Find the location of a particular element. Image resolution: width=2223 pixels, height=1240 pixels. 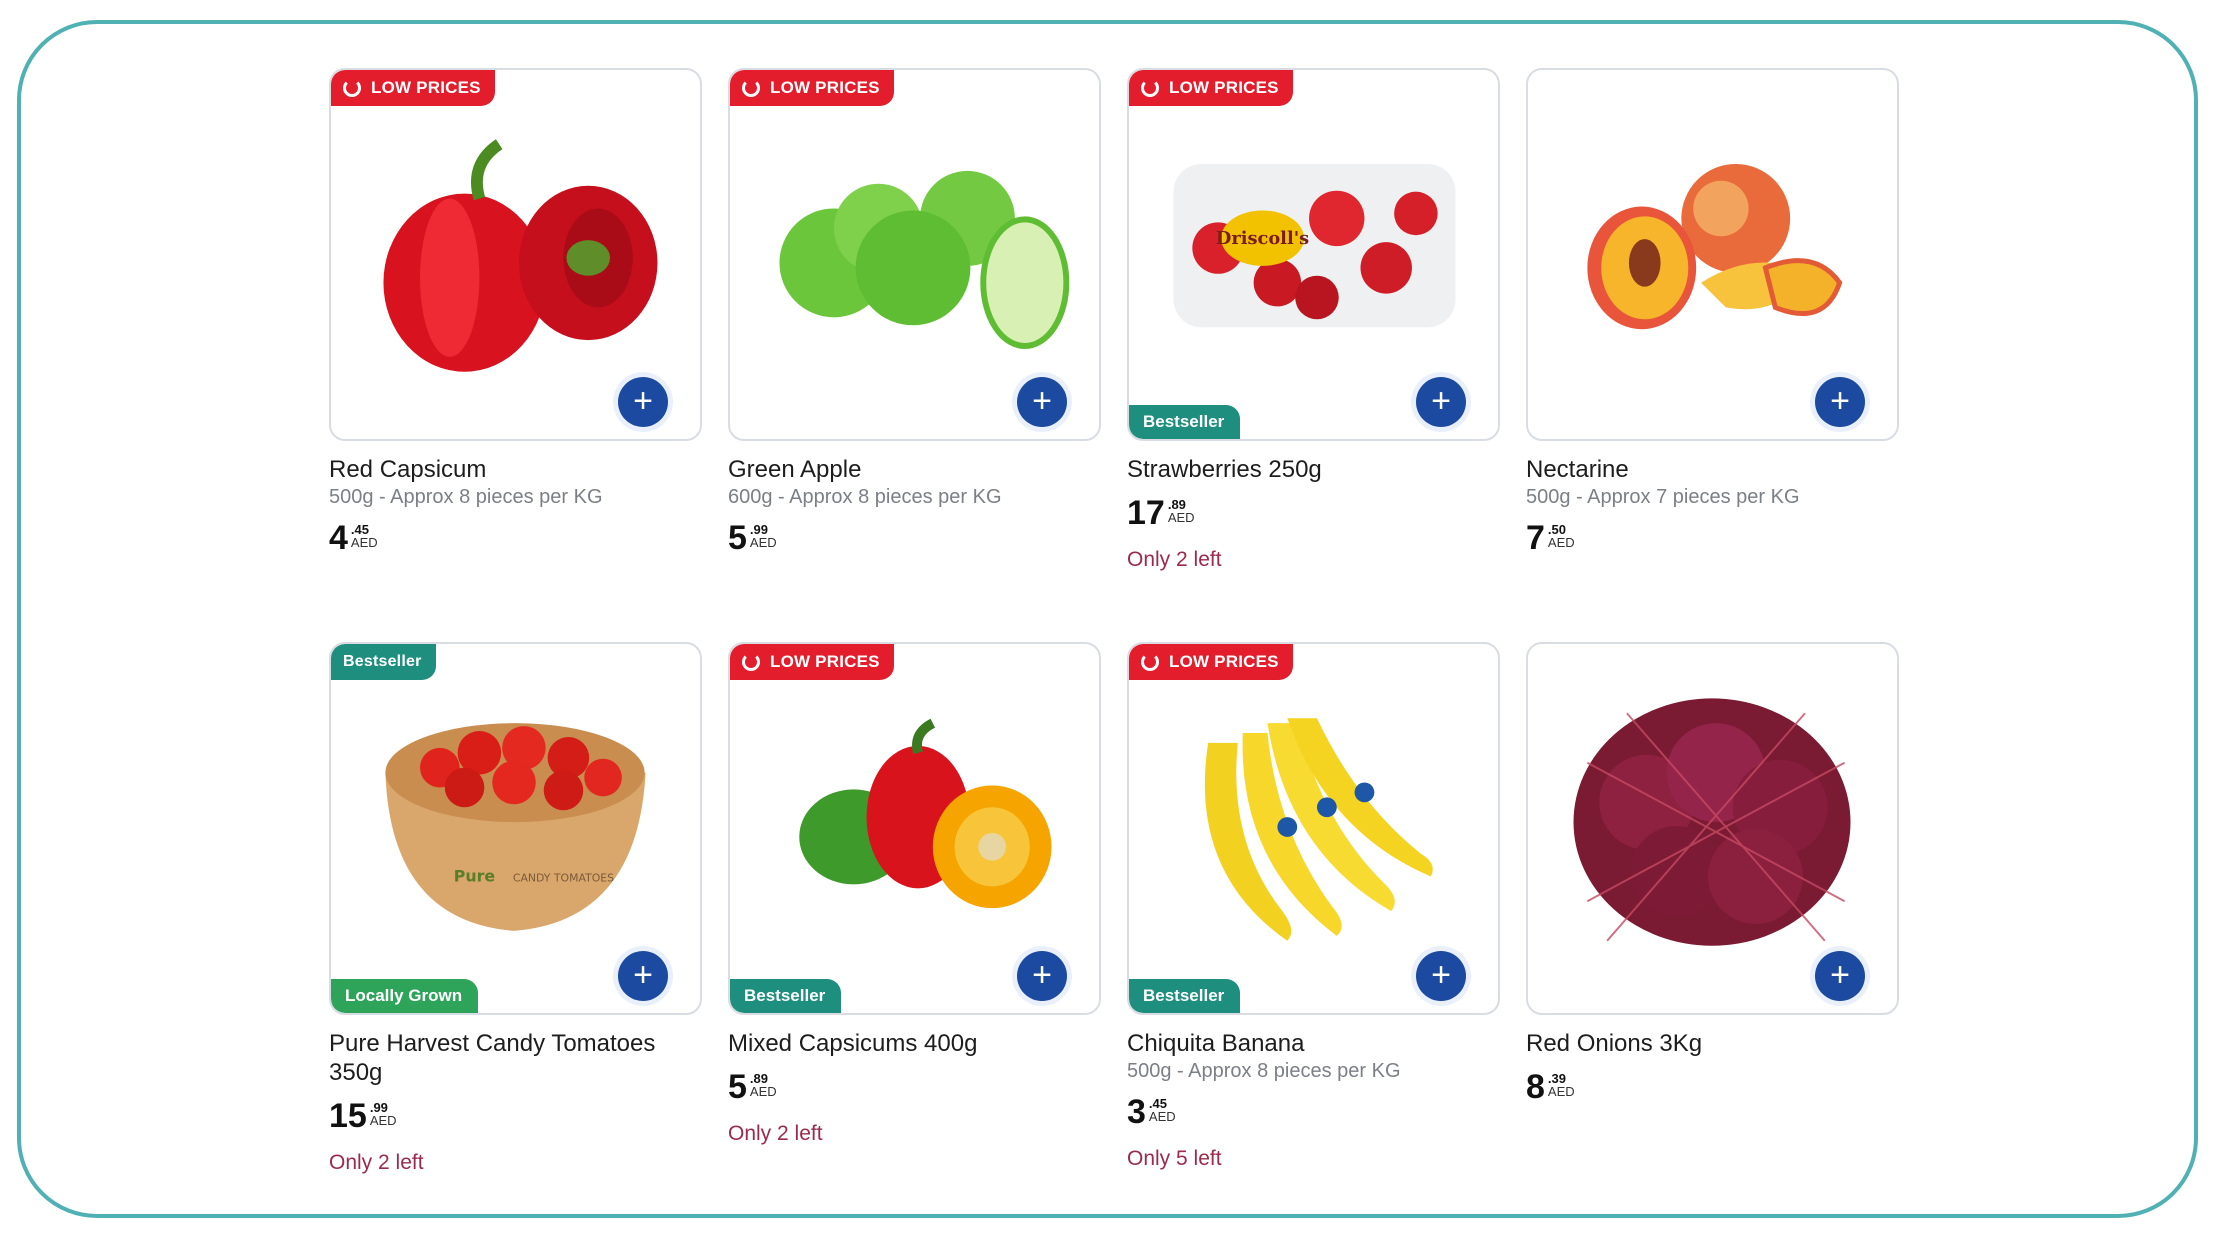

price-integer: 4 is located at coordinates (338, 538).